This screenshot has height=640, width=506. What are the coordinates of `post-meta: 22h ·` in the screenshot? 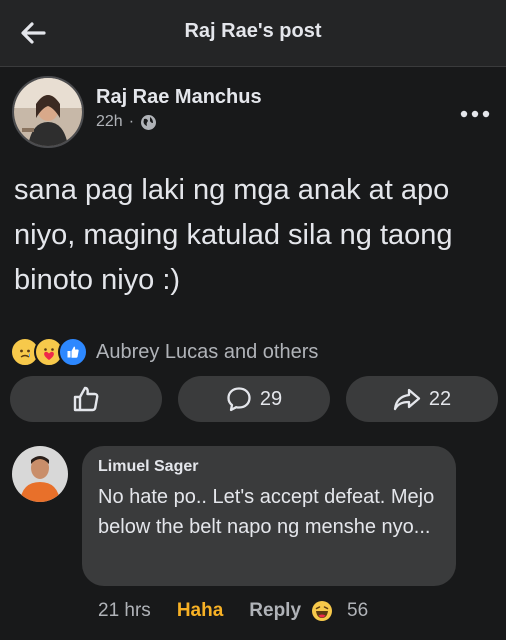 It's located at (126, 122).